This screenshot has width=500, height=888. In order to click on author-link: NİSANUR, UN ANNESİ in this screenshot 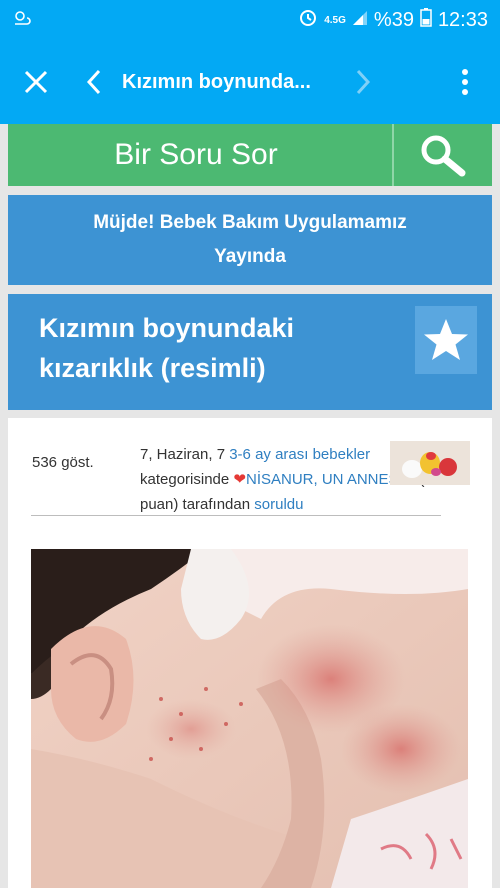, I will do `click(324, 479)`.